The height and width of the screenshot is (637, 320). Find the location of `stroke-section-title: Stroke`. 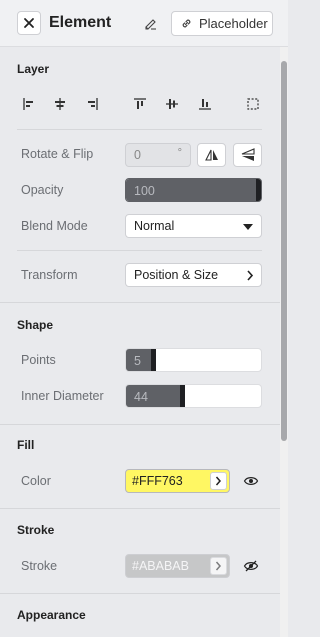

stroke-section-title: Stroke is located at coordinates (36, 530).